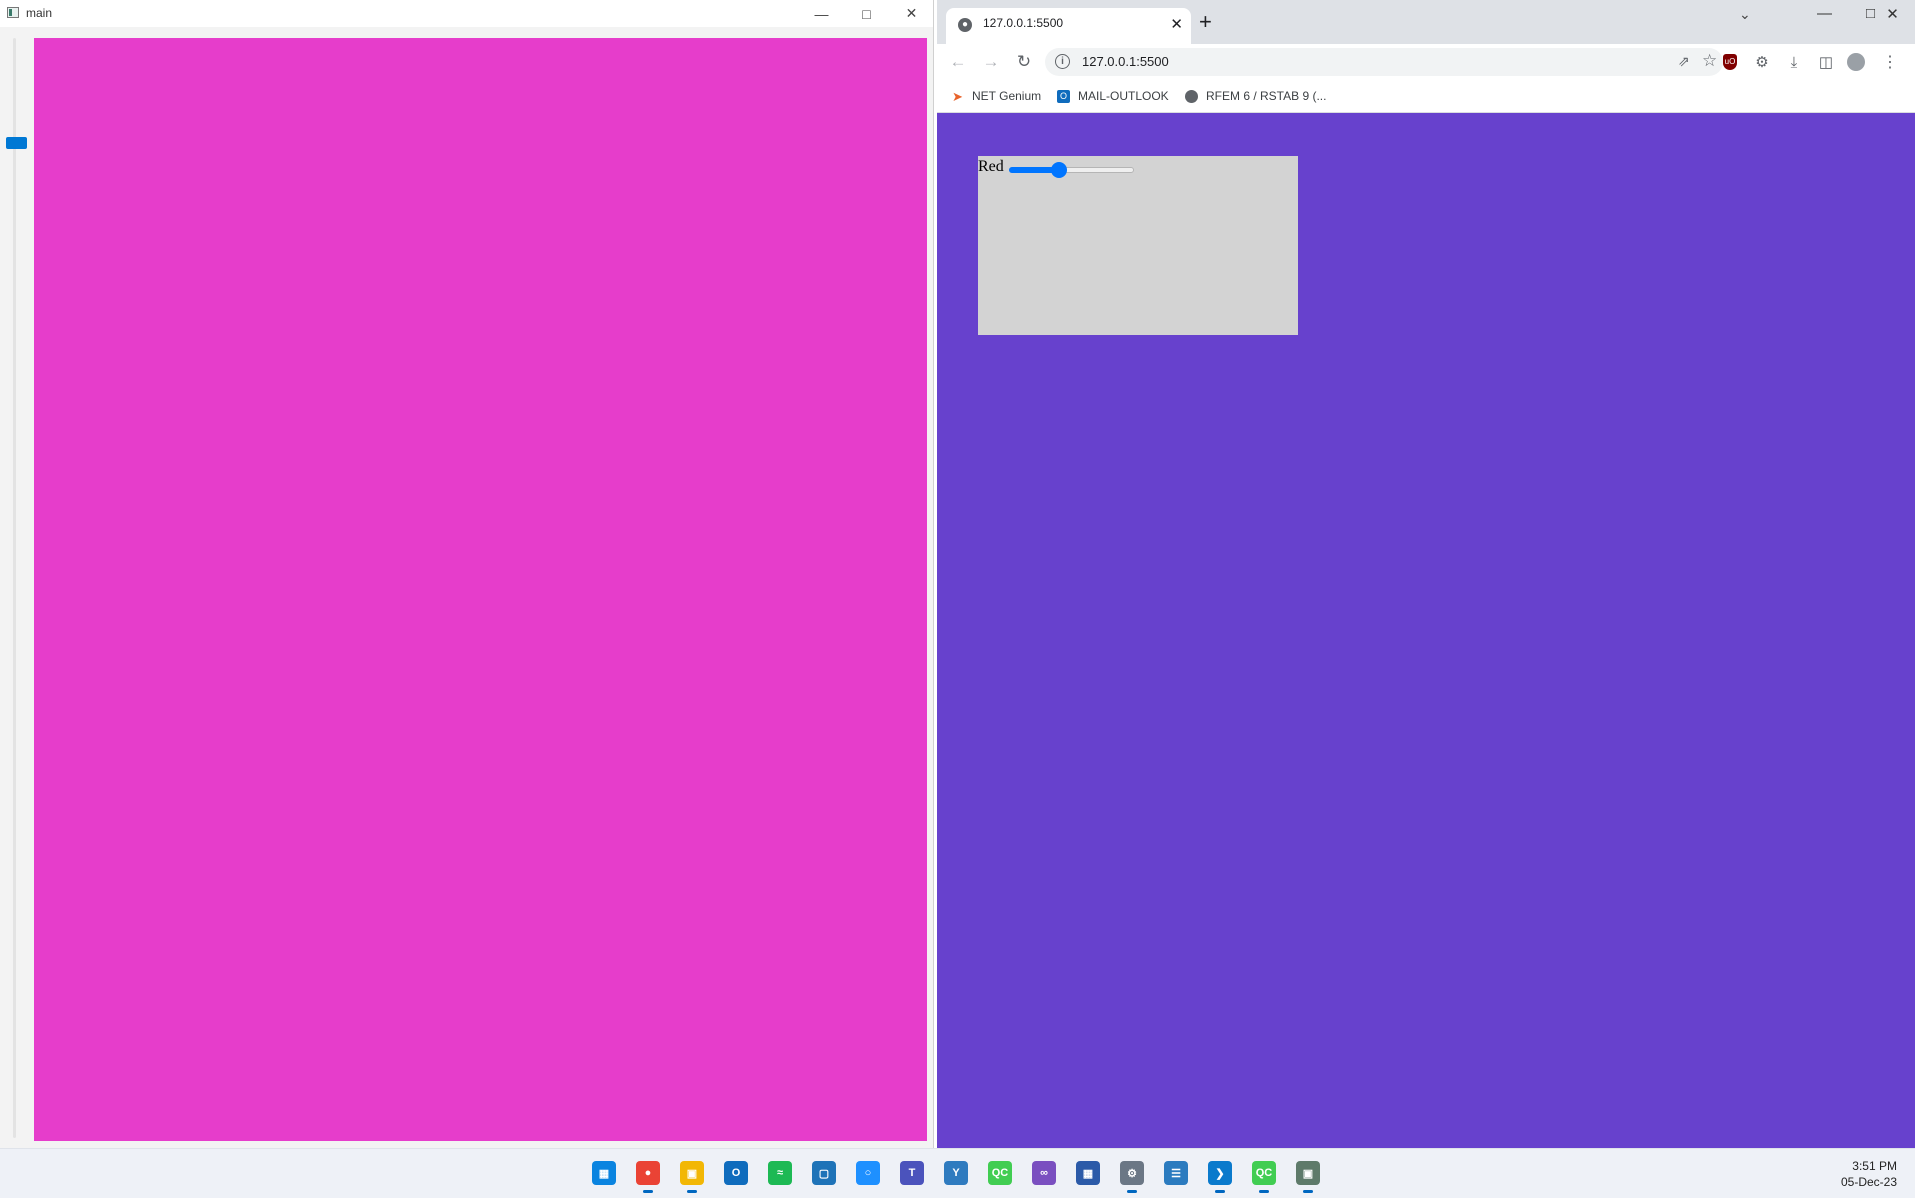  What do you see at coordinates (16, 143) in the screenshot?
I see `vertical-slider-handle` at bounding box center [16, 143].